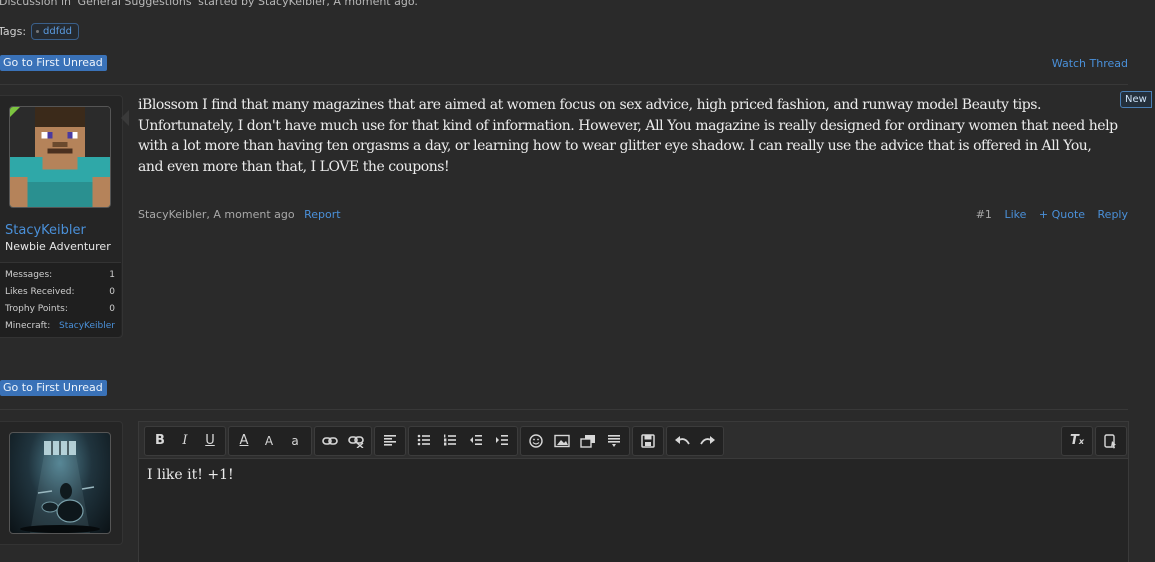  I want to click on quote-link: + Quote, so click(1062, 214).